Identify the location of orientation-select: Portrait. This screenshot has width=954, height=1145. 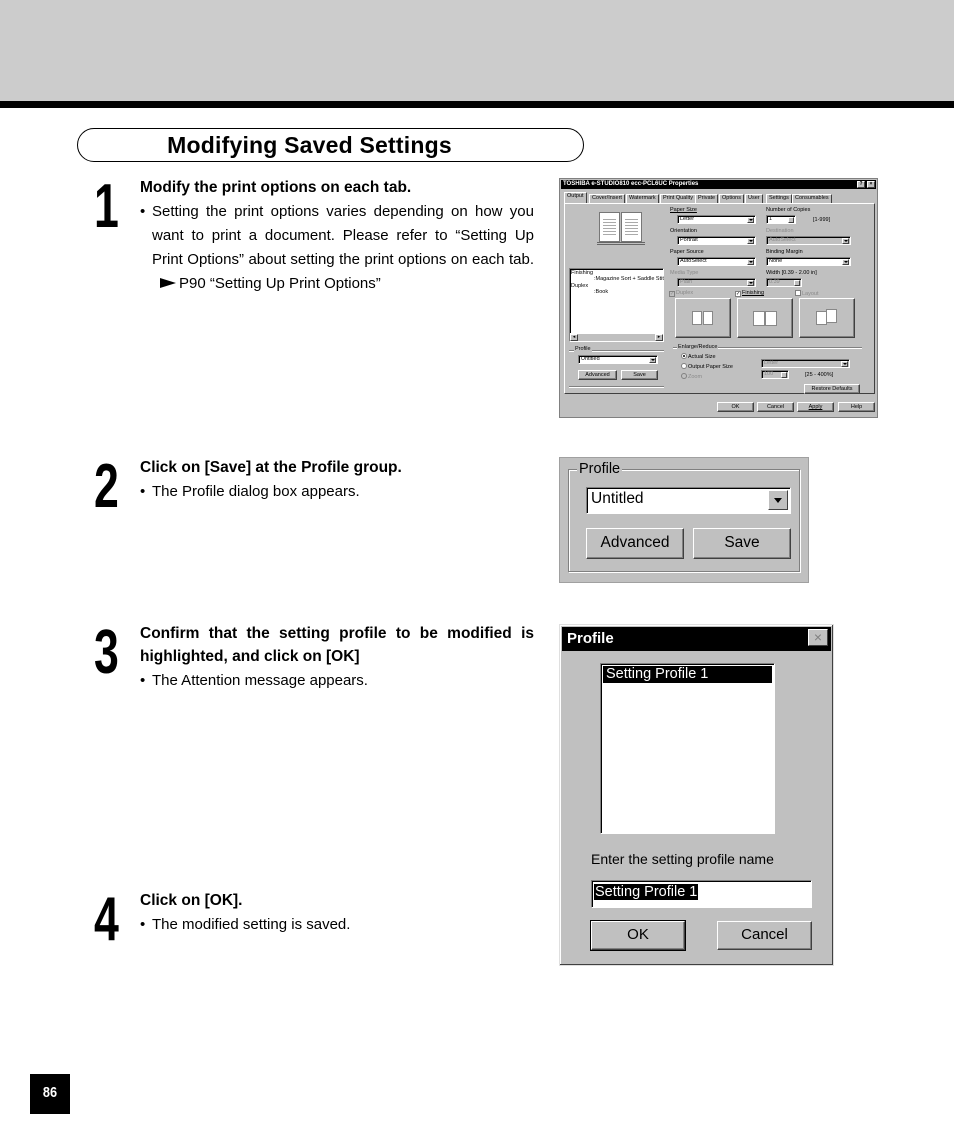
(716, 240).